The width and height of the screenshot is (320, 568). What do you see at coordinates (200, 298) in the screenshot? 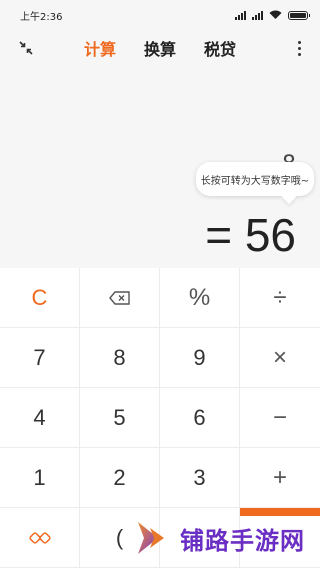
I see `percent-key: %` at bounding box center [200, 298].